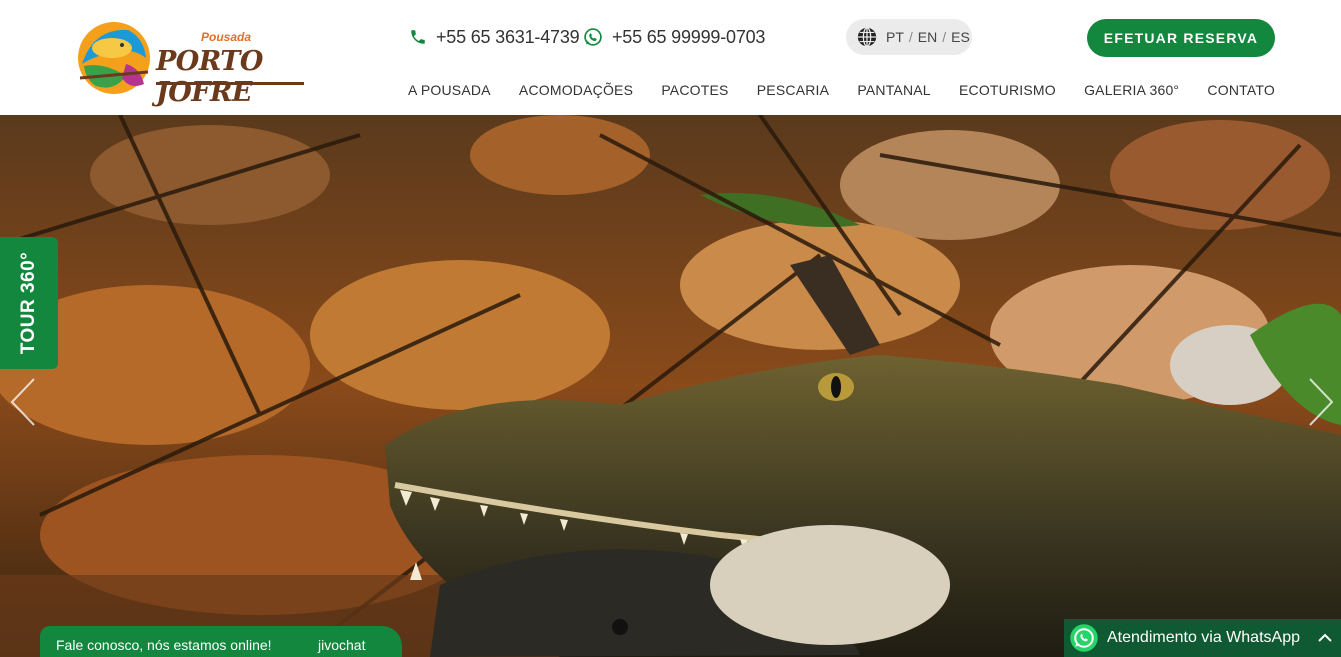 The width and height of the screenshot is (1341, 657). Describe the element at coordinates (576, 91) in the screenshot. I see `nav-item-acomodacoes: ACOMODAÇÕES` at that location.